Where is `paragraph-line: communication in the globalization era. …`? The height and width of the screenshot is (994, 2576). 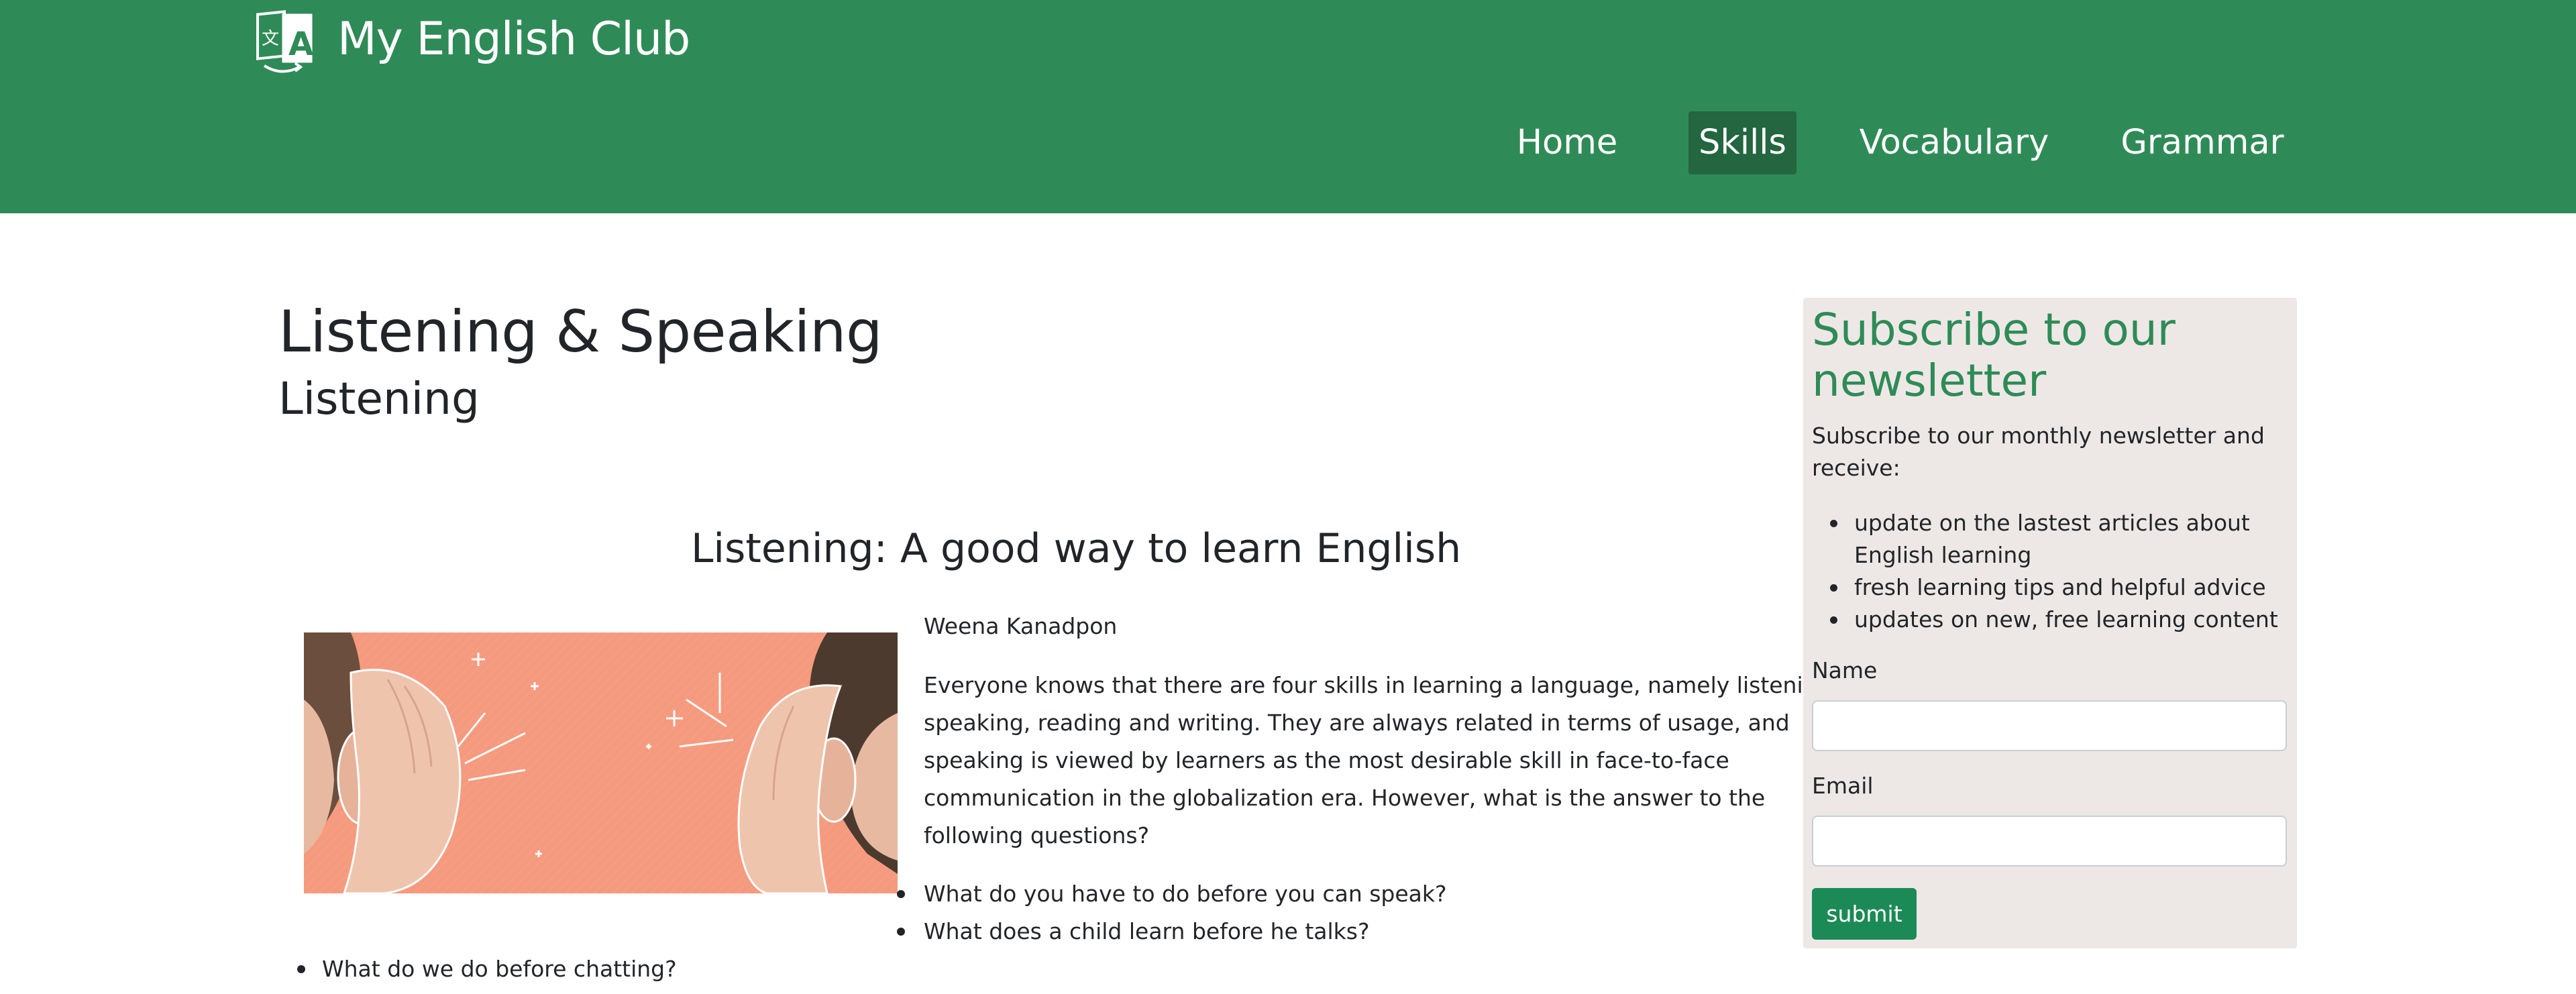
paragraph-line: communication in the globalization era. … is located at coordinates (1345, 798).